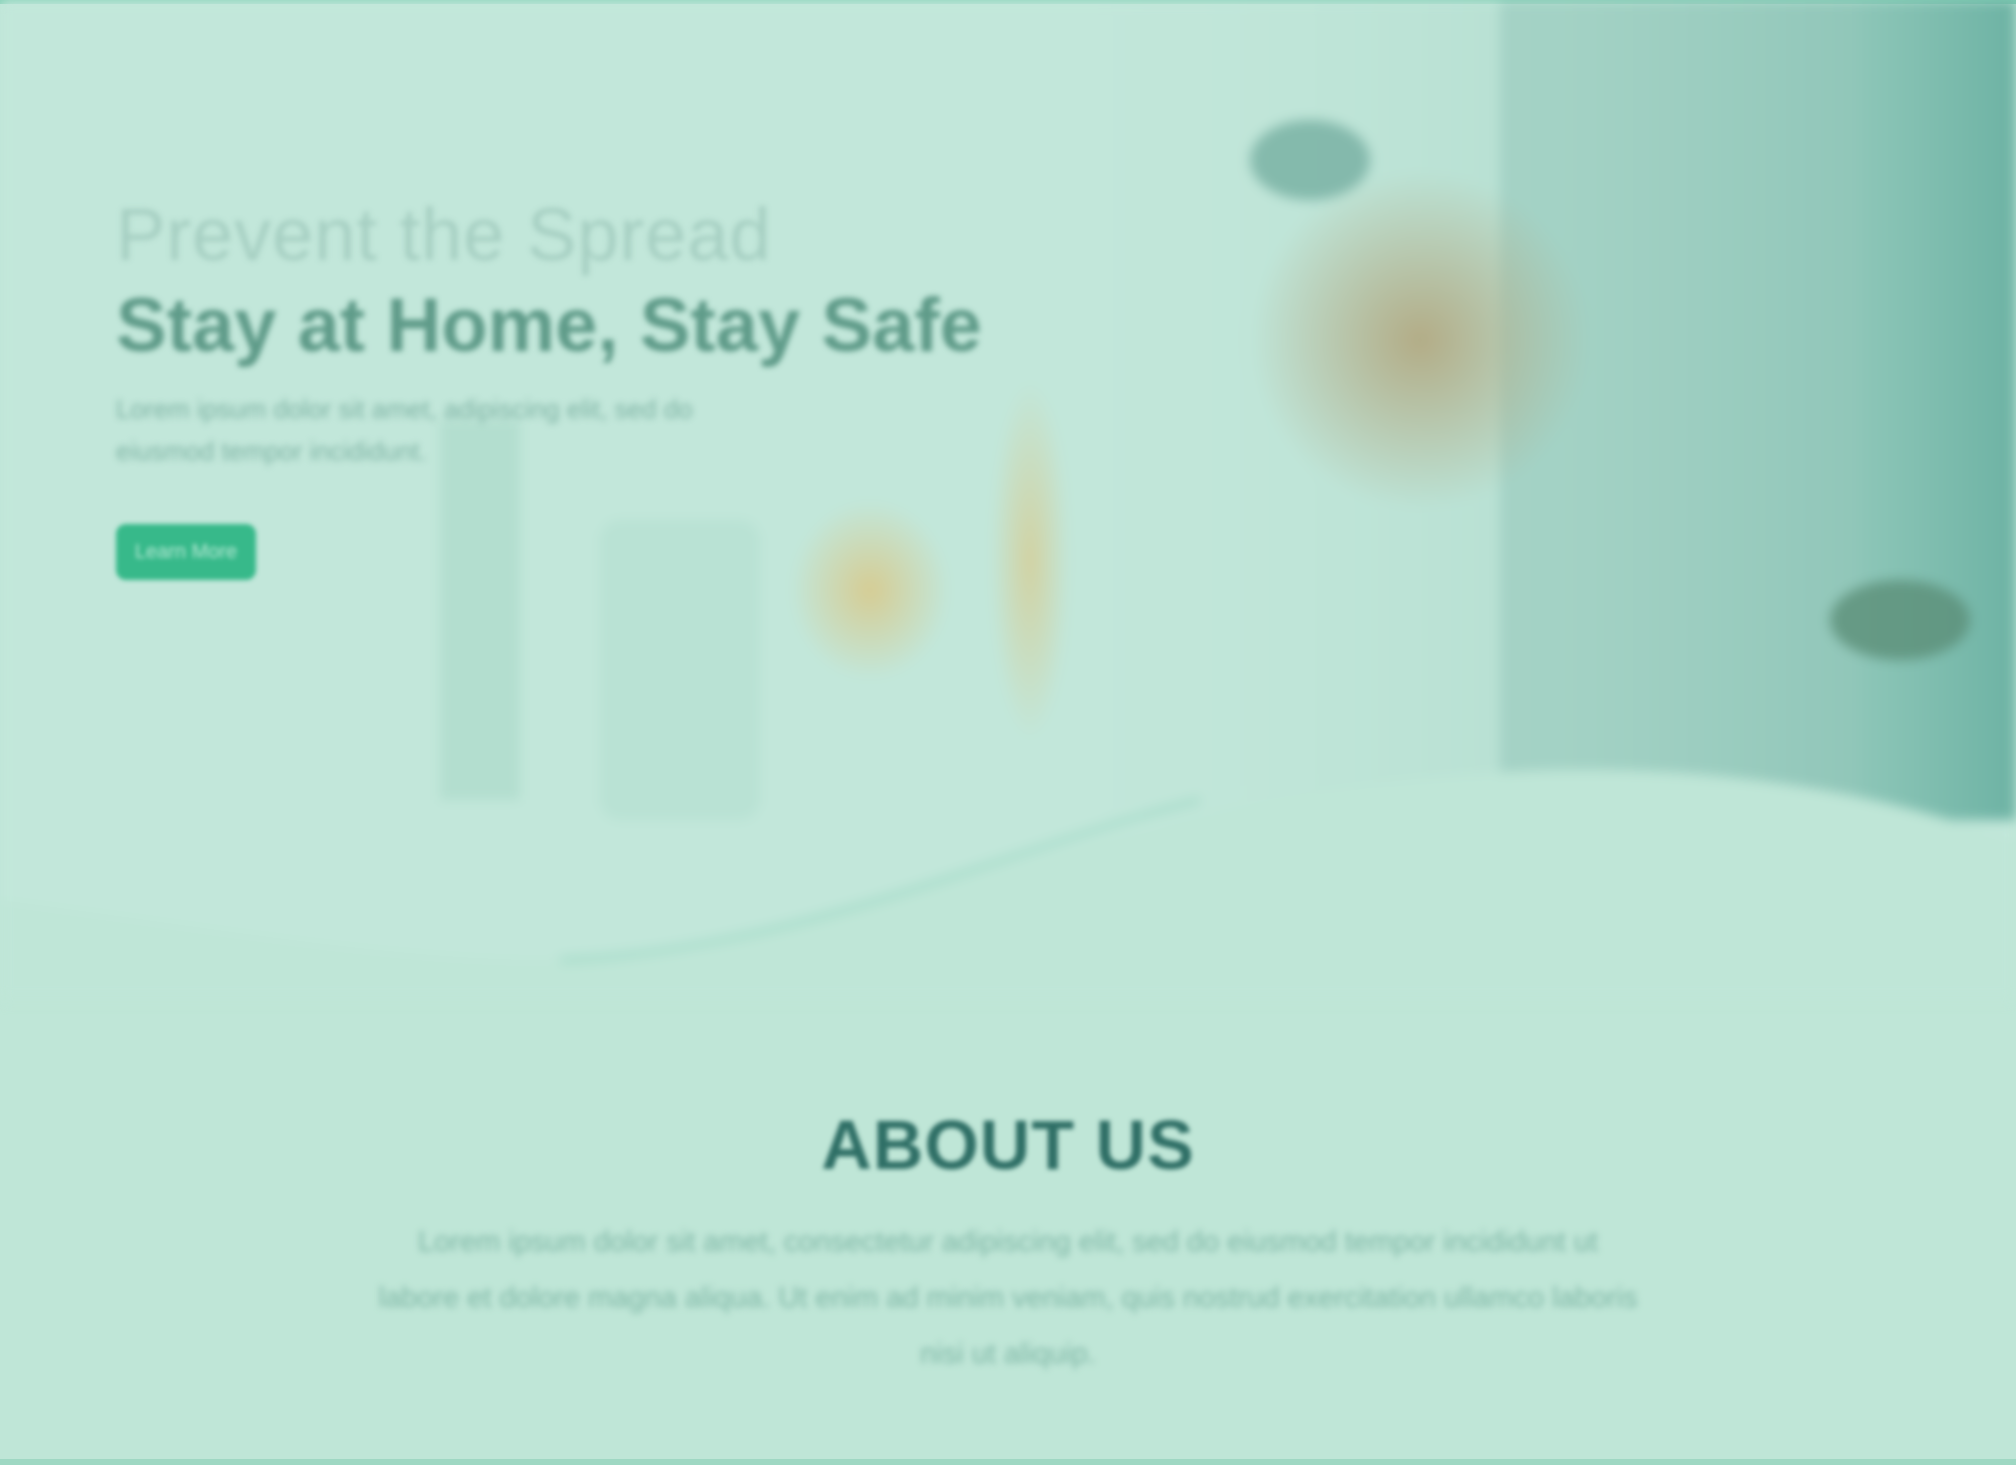  Describe the element at coordinates (1008, 1145) in the screenshot. I see `about-title: ABOUT US` at that location.